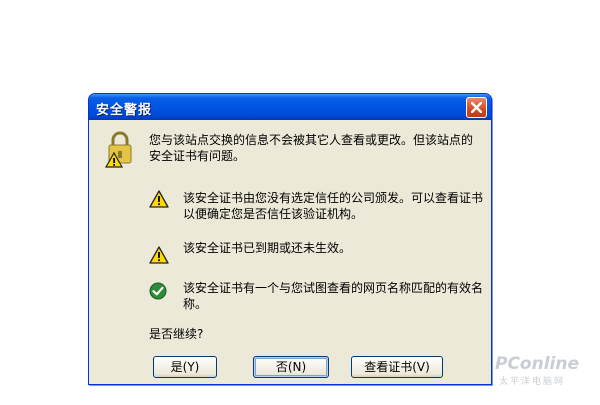 This screenshot has height=405, width=600. Describe the element at coordinates (291, 367) in the screenshot. I see `no-button: 否(N)` at that location.